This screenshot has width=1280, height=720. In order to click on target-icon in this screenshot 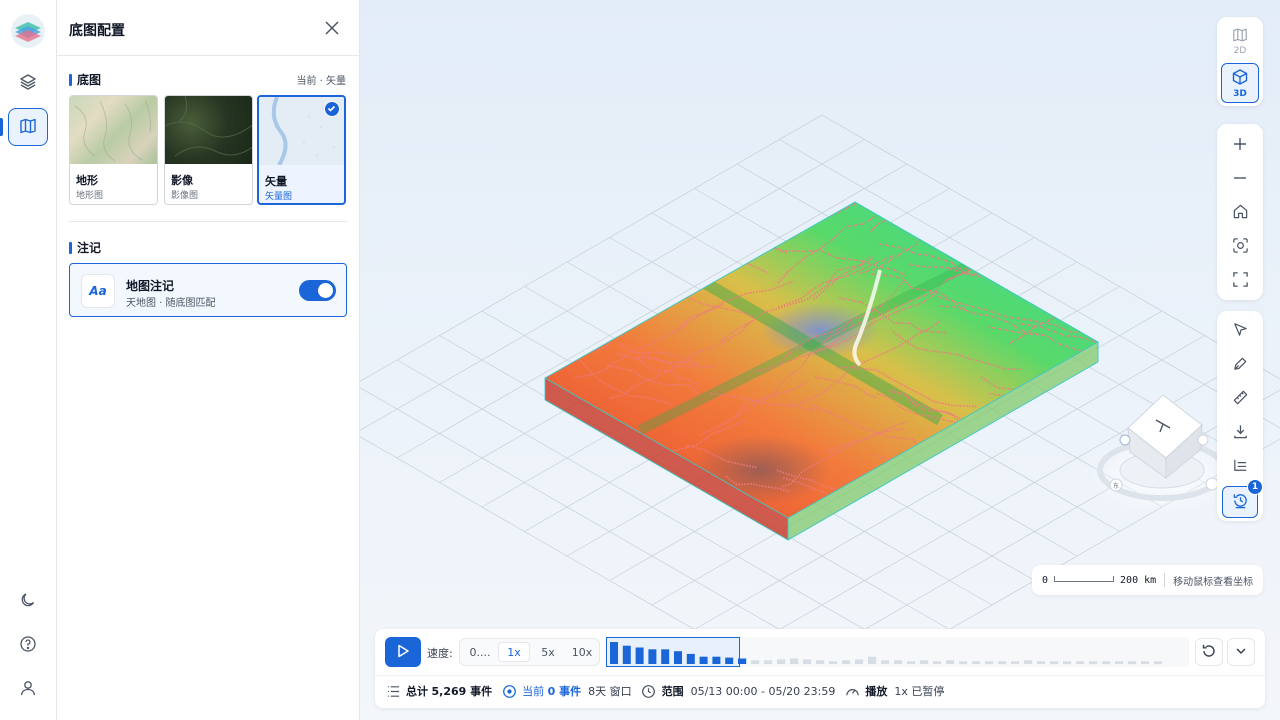, I will do `click(509, 691)`.